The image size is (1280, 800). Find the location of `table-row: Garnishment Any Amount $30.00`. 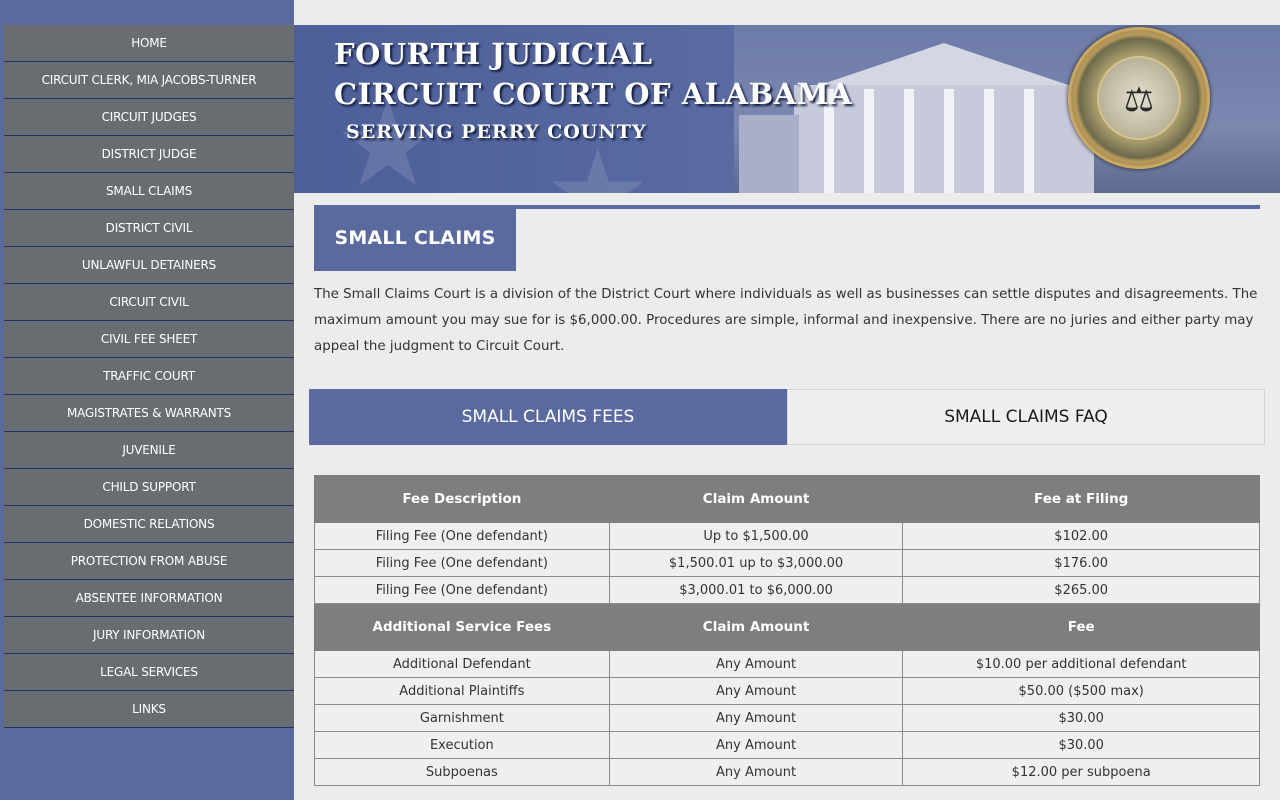

table-row: Garnishment Any Amount $30.00 is located at coordinates (787, 718).